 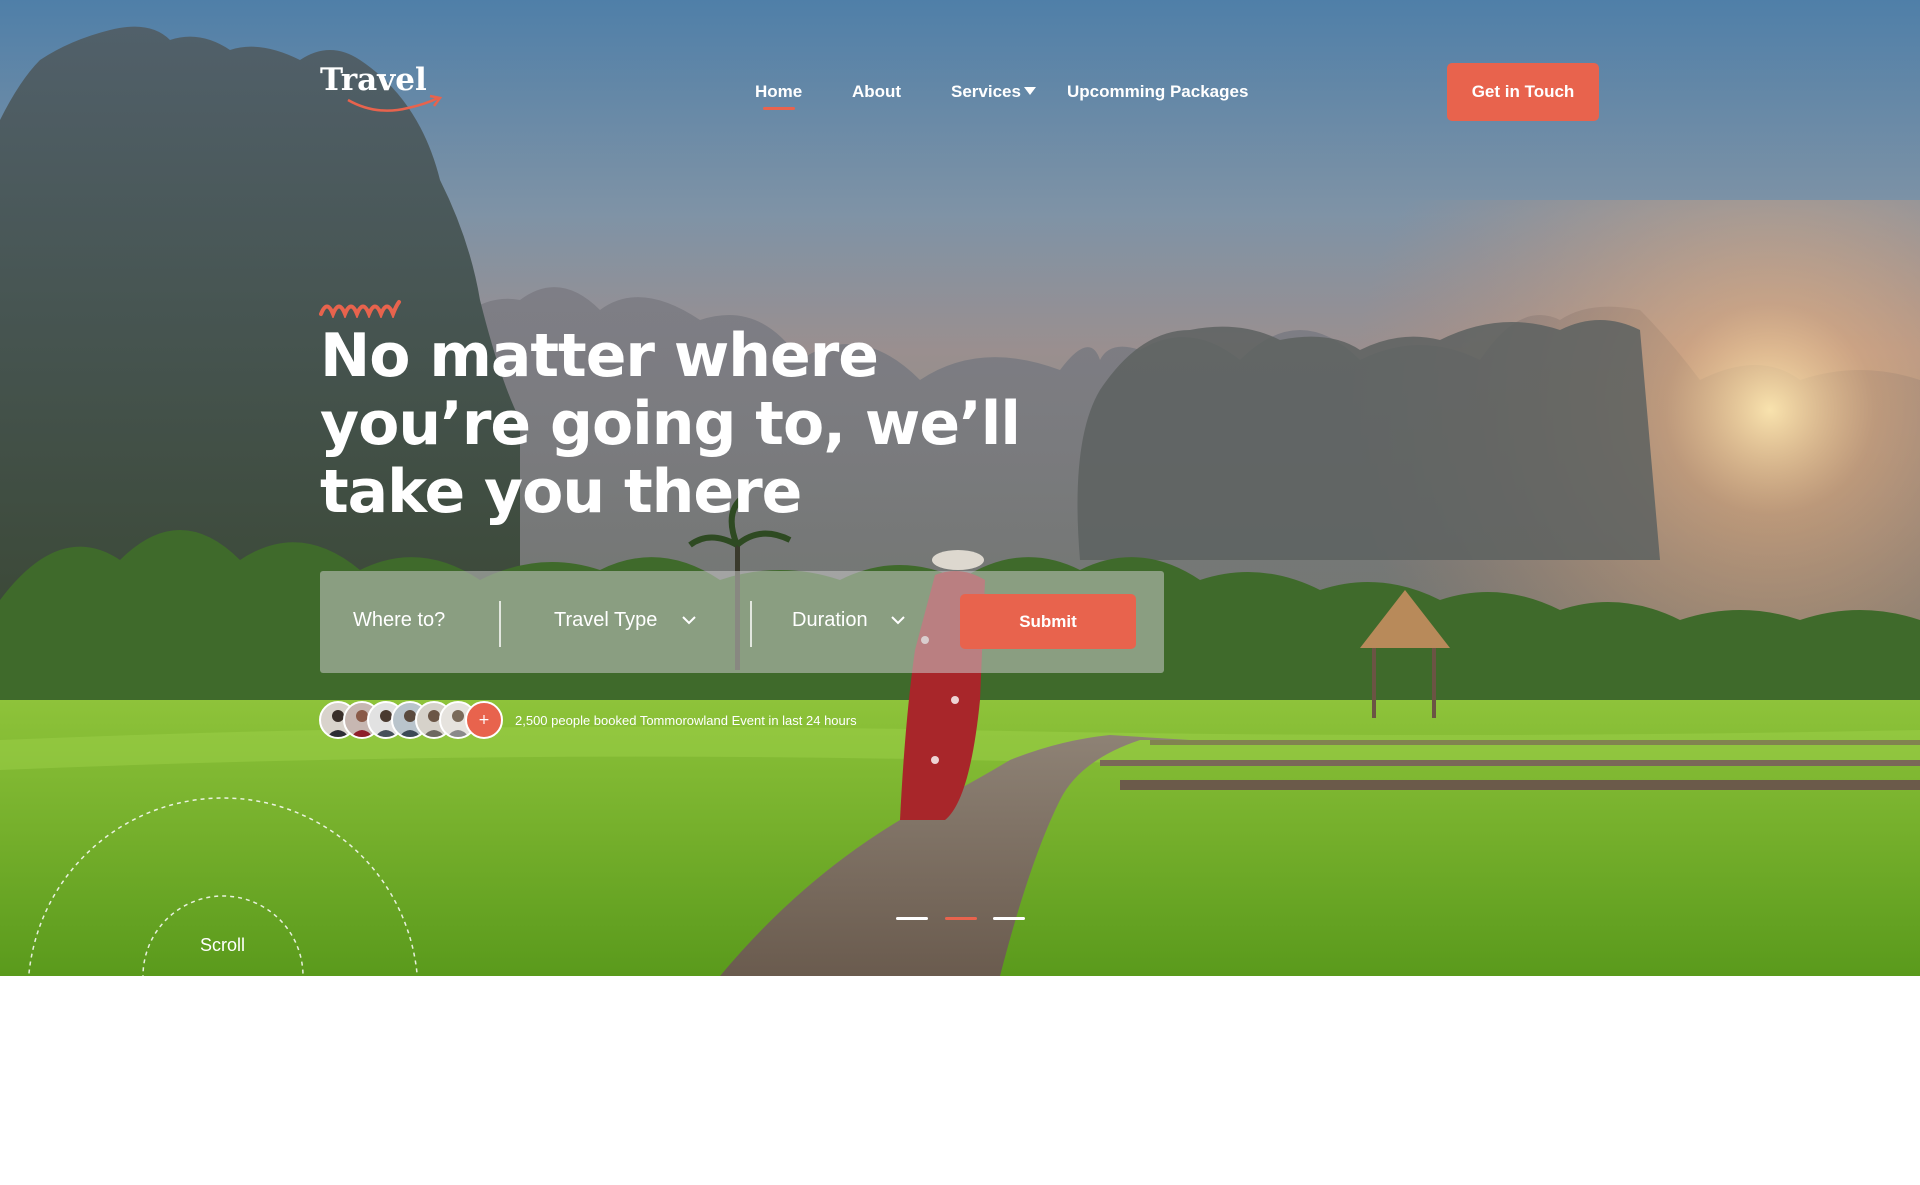 I want to click on headline-line-1: No matter where, so click(x=599, y=356).